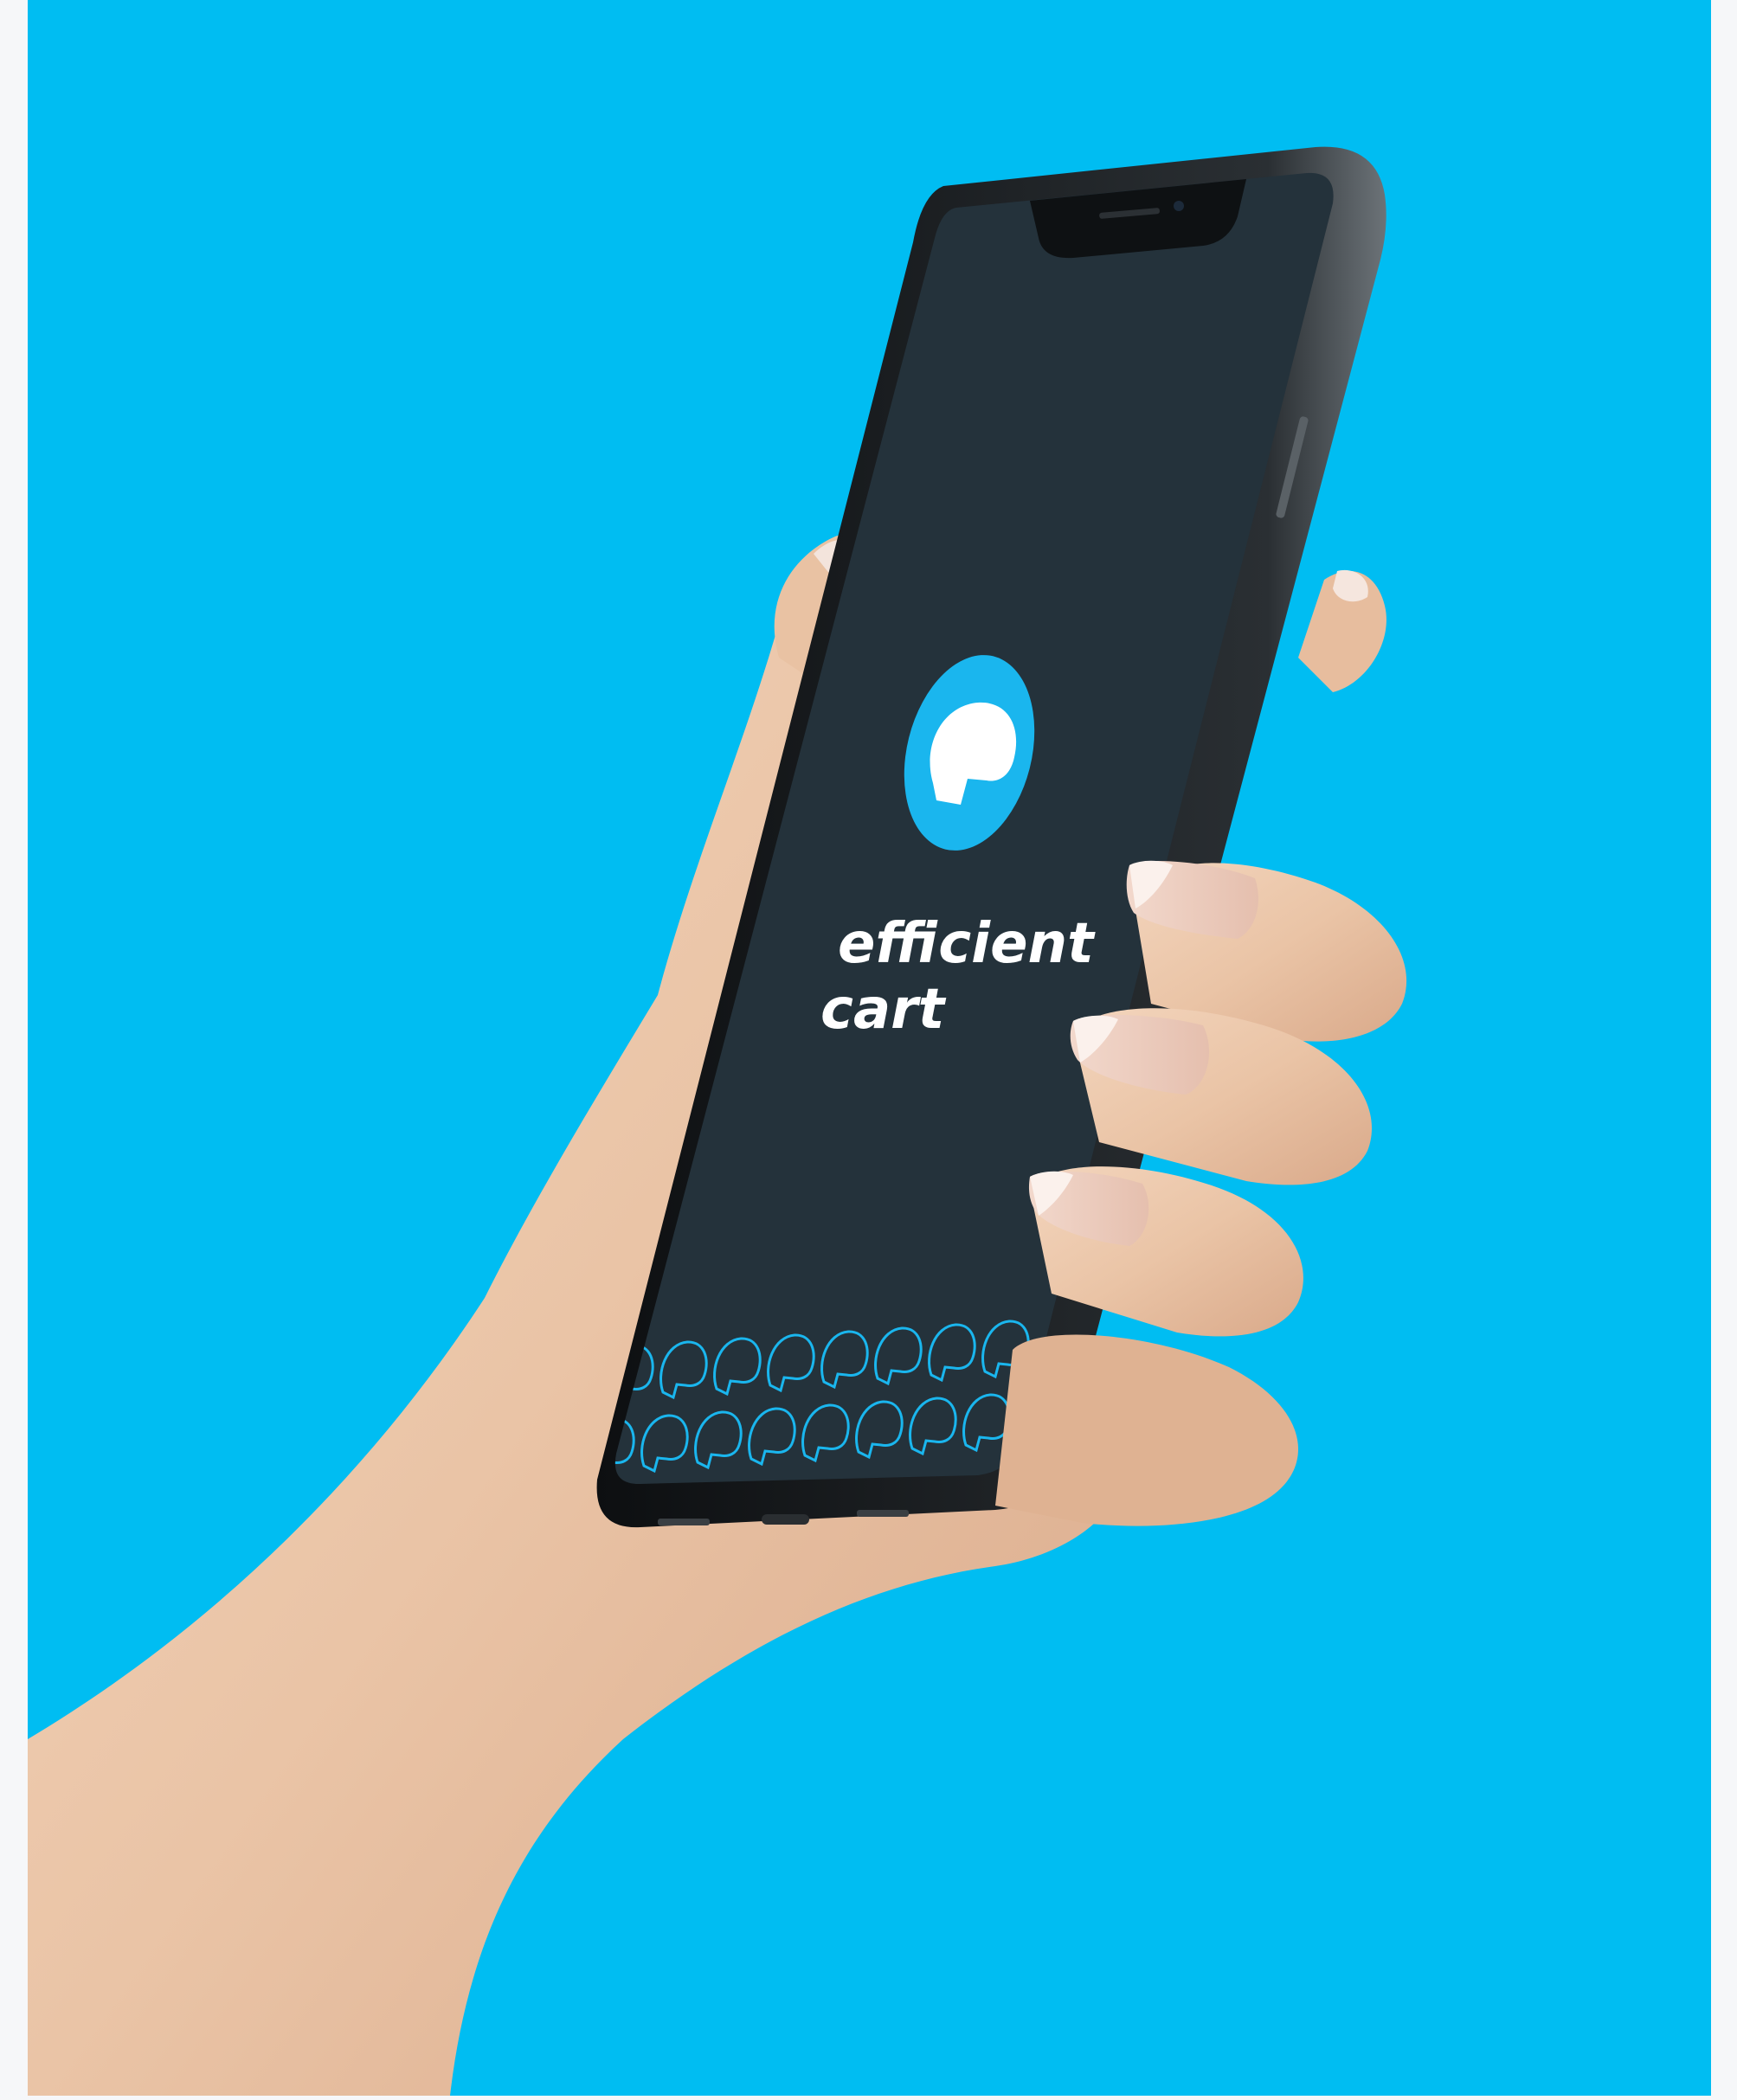 This screenshot has height=2100, width=1737. Describe the element at coordinates (967, 944) in the screenshot. I see `brand-line-1: efficient` at that location.